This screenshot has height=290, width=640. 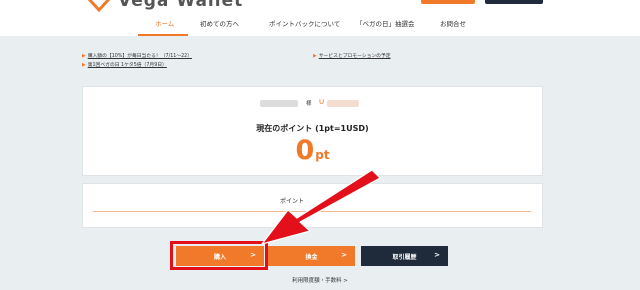 What do you see at coordinates (312, 205) in the screenshot?
I see `rate-card: ポイント` at bounding box center [312, 205].